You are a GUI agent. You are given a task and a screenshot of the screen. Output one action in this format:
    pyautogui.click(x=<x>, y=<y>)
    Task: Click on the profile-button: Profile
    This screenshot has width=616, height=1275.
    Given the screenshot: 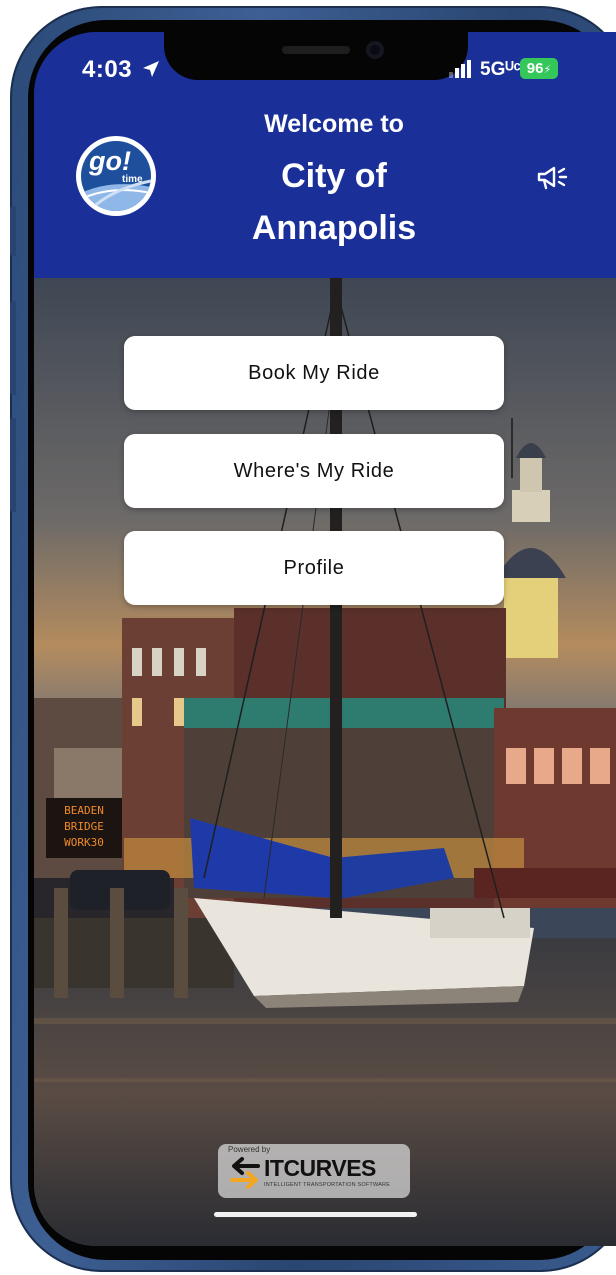 What is the action you would take?
    pyautogui.click(x=314, y=568)
    